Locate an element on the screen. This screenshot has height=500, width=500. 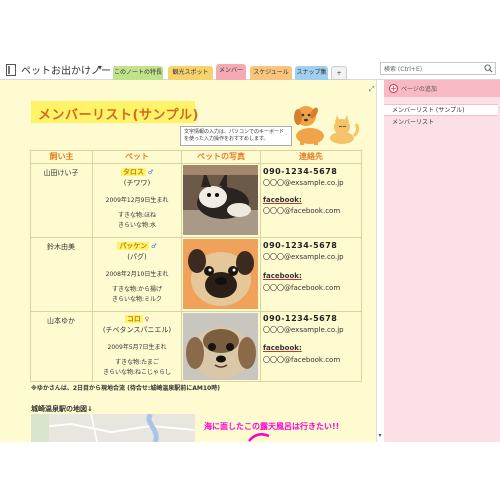
column-header-photo: ペットの写真 is located at coordinates (221, 156).